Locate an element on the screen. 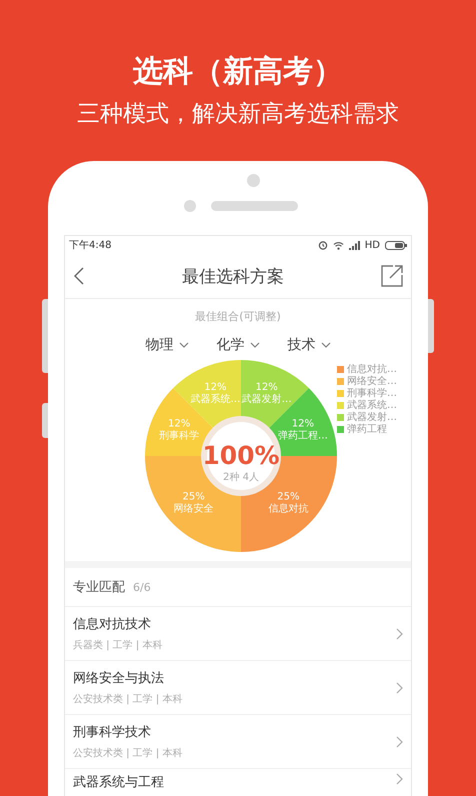 This screenshot has height=796, width=476. page-title: 最佳选科方案 is located at coordinates (233, 277).